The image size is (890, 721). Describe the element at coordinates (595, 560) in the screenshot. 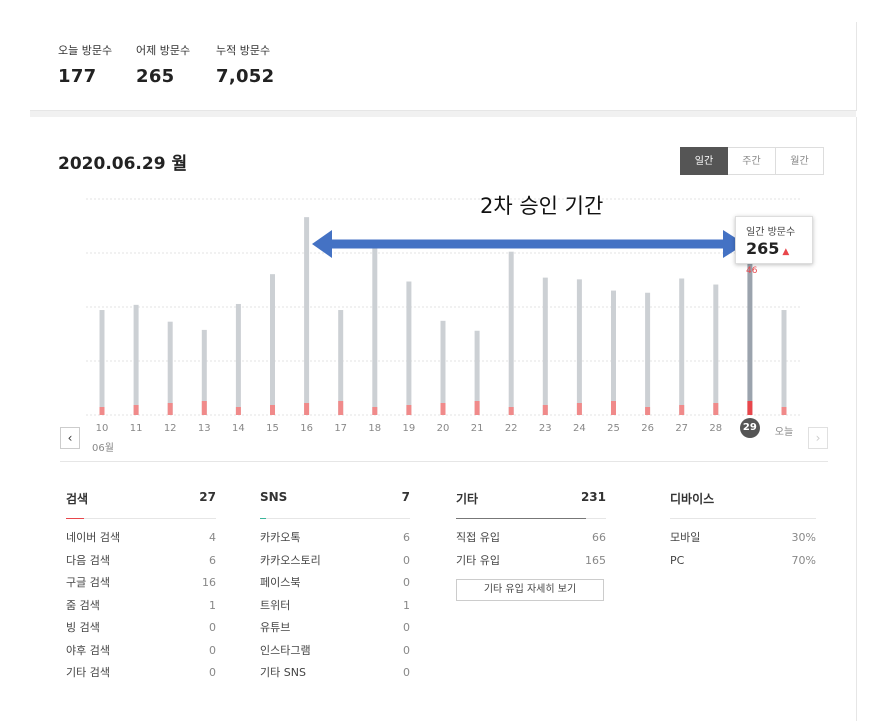

I see `list-item-value: 165` at that location.